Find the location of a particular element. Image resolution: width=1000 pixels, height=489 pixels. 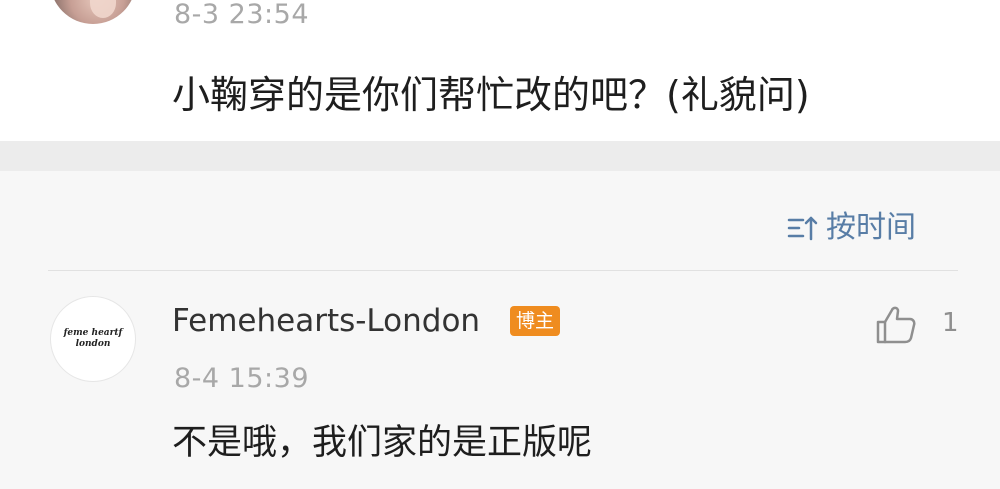

sort-by-time-button: 按时间 is located at coordinates (851, 228).